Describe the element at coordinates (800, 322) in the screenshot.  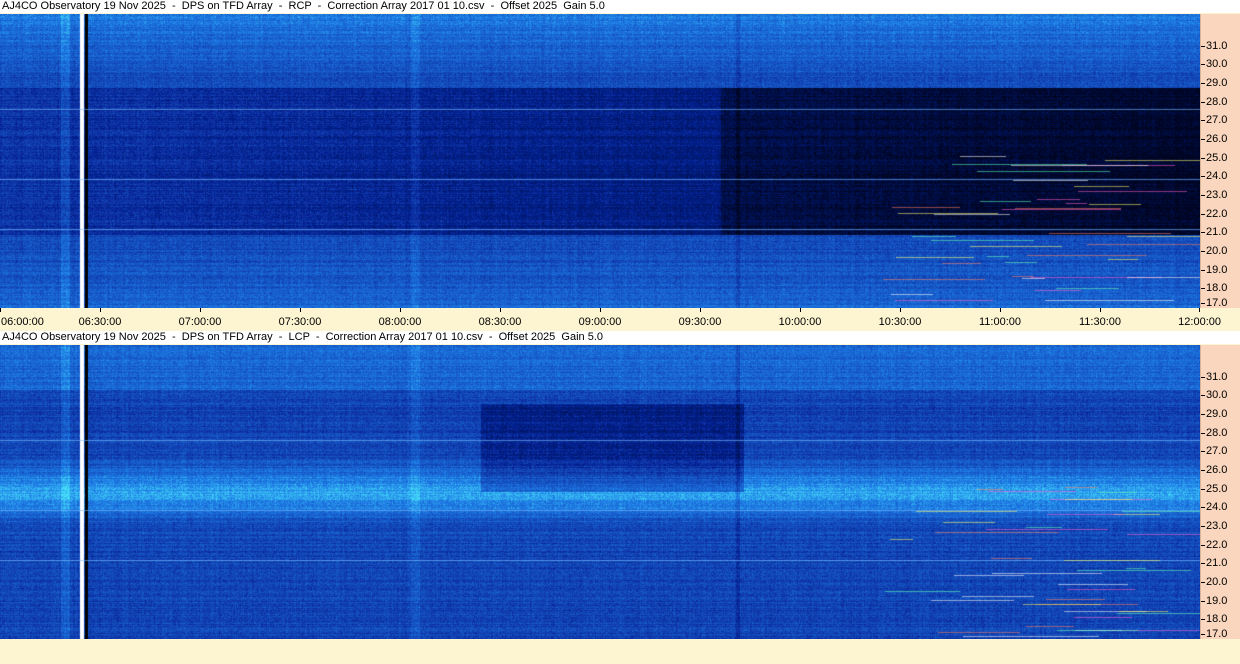
I see `time-label: 10:00:00` at that location.